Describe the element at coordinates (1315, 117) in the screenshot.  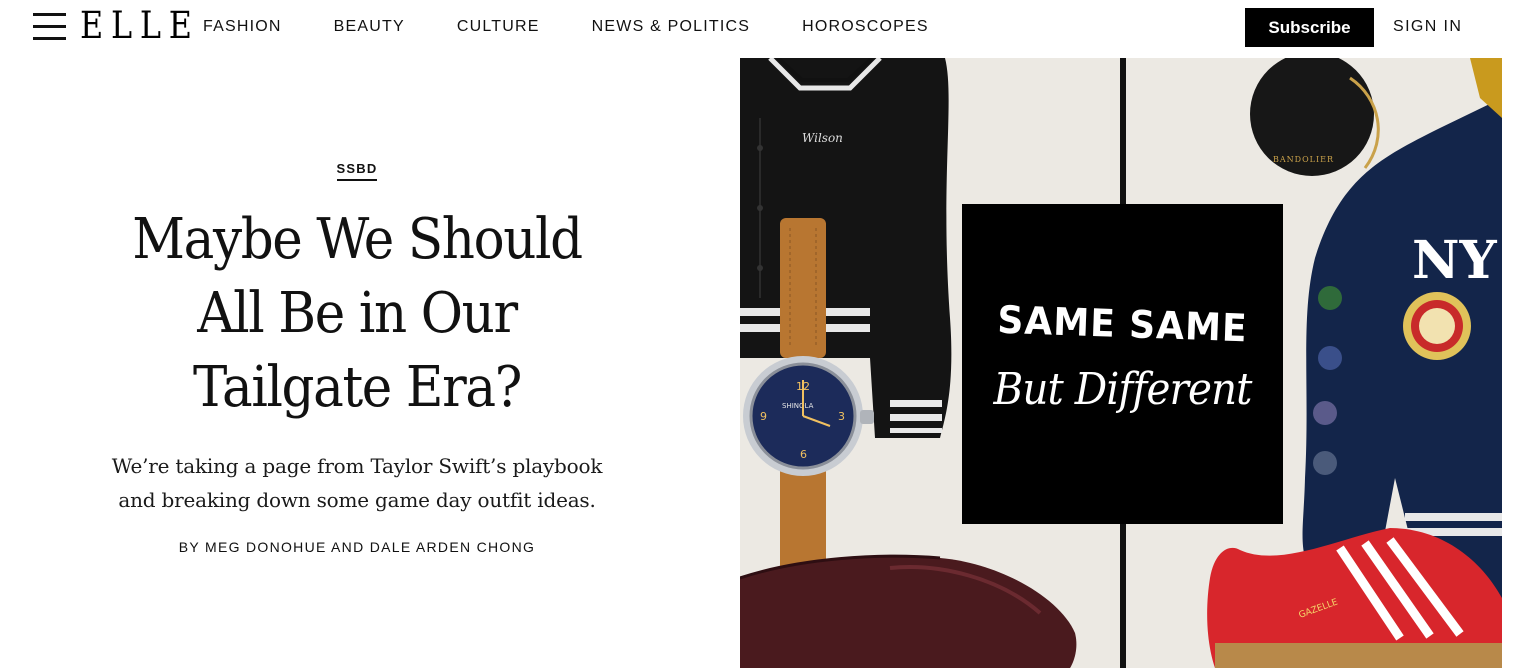
I see `pouch-image: BANDOLIER` at that location.